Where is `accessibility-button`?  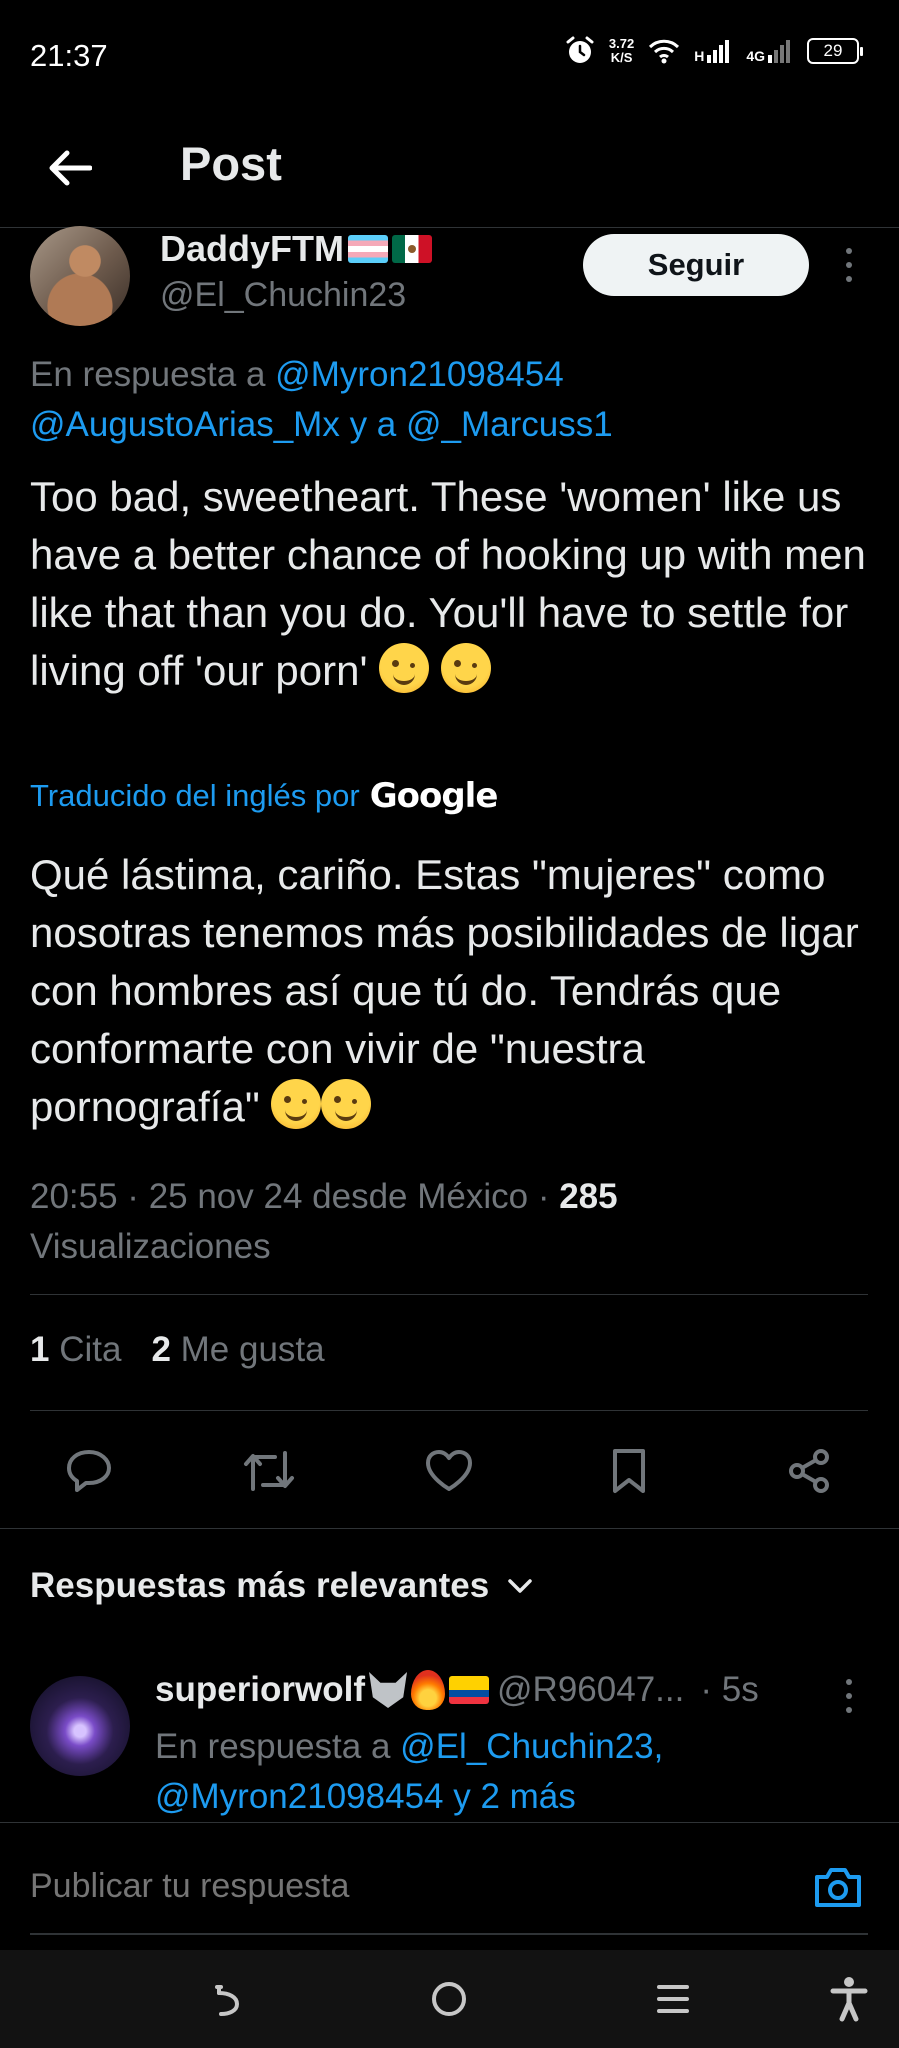
accessibility-button is located at coordinates (849, 1999).